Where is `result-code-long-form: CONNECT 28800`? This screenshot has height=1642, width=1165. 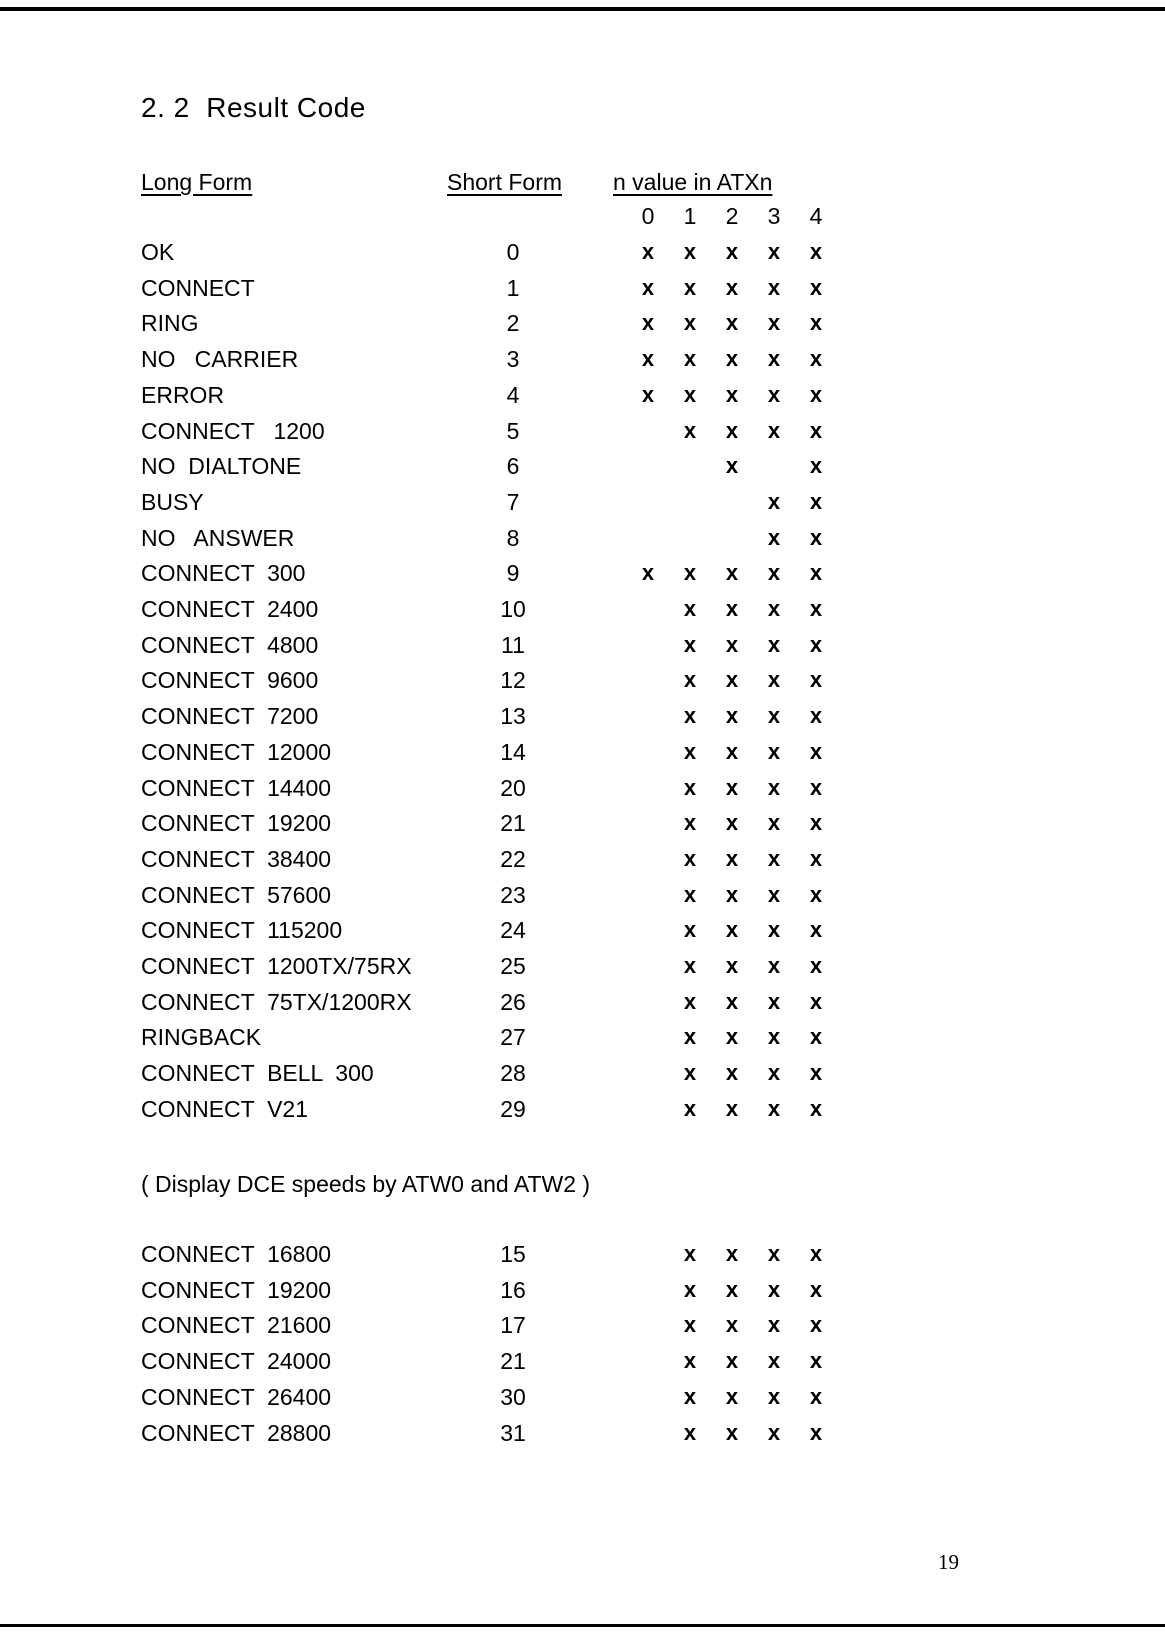
result-code-long-form: CONNECT 28800 is located at coordinates (236, 1432).